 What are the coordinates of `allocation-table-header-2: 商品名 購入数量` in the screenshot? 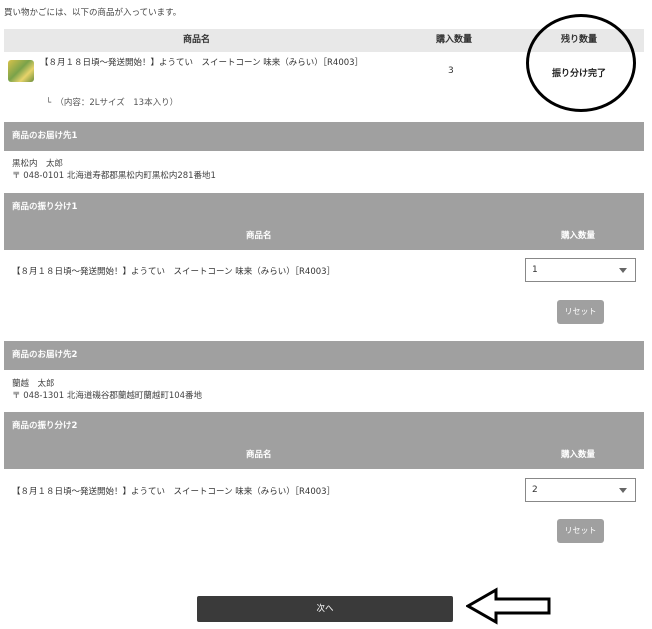 It's located at (324, 455).